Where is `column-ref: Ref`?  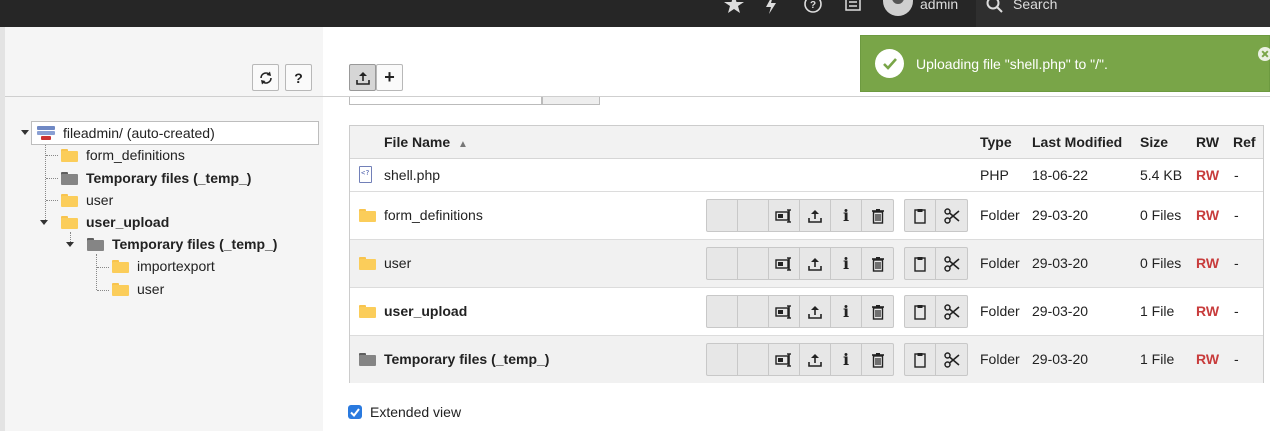
column-ref: Ref is located at coordinates (1244, 142).